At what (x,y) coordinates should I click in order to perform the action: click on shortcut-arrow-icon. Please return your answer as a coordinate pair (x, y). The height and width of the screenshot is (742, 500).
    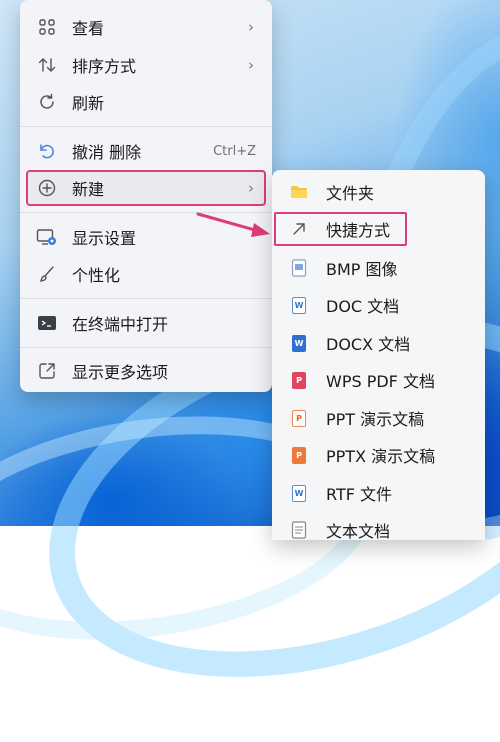
    Looking at the image, I should click on (299, 229).